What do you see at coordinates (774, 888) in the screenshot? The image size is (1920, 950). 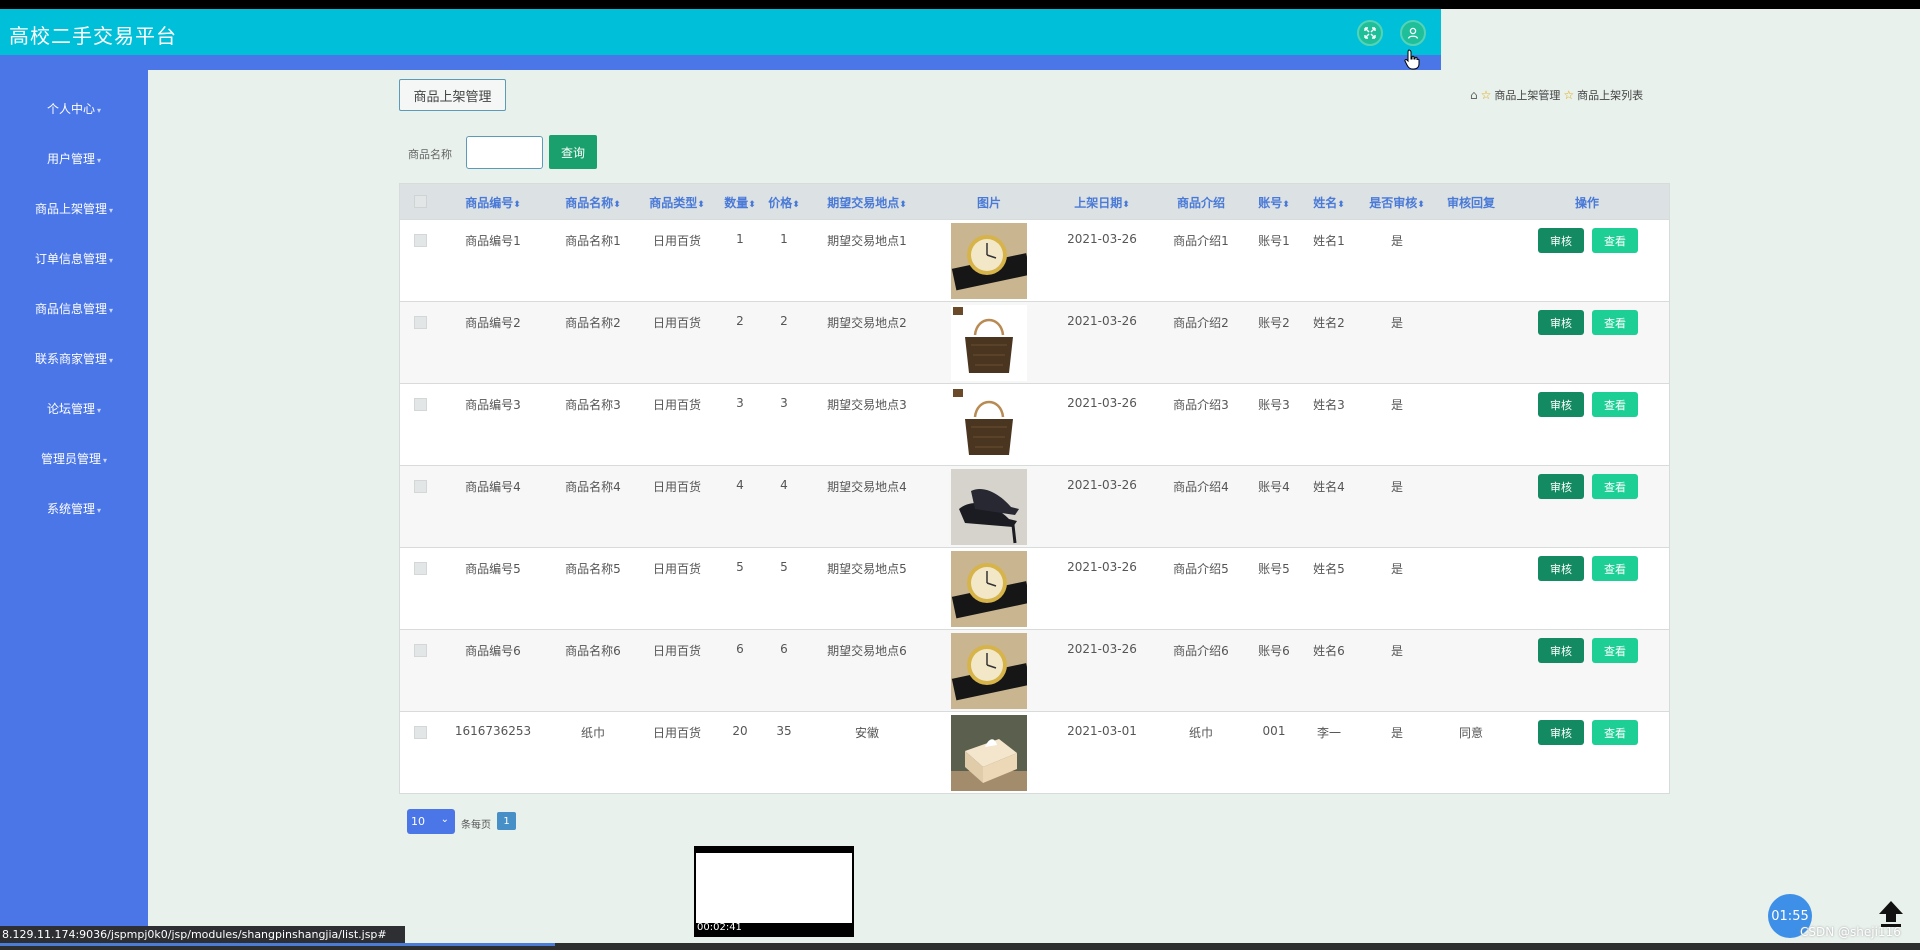 I see `video-preview-screen` at bounding box center [774, 888].